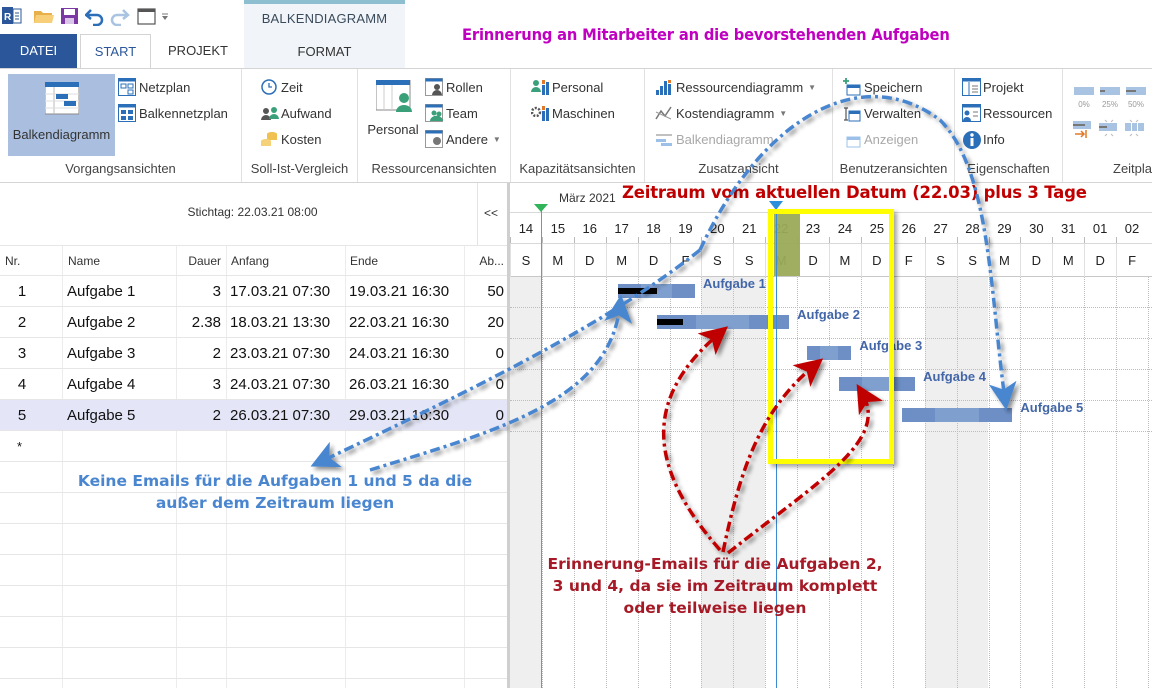 This screenshot has height=688, width=1152. Describe the element at coordinates (324, 51) in the screenshot. I see `tab-format: FORMAT` at that location.